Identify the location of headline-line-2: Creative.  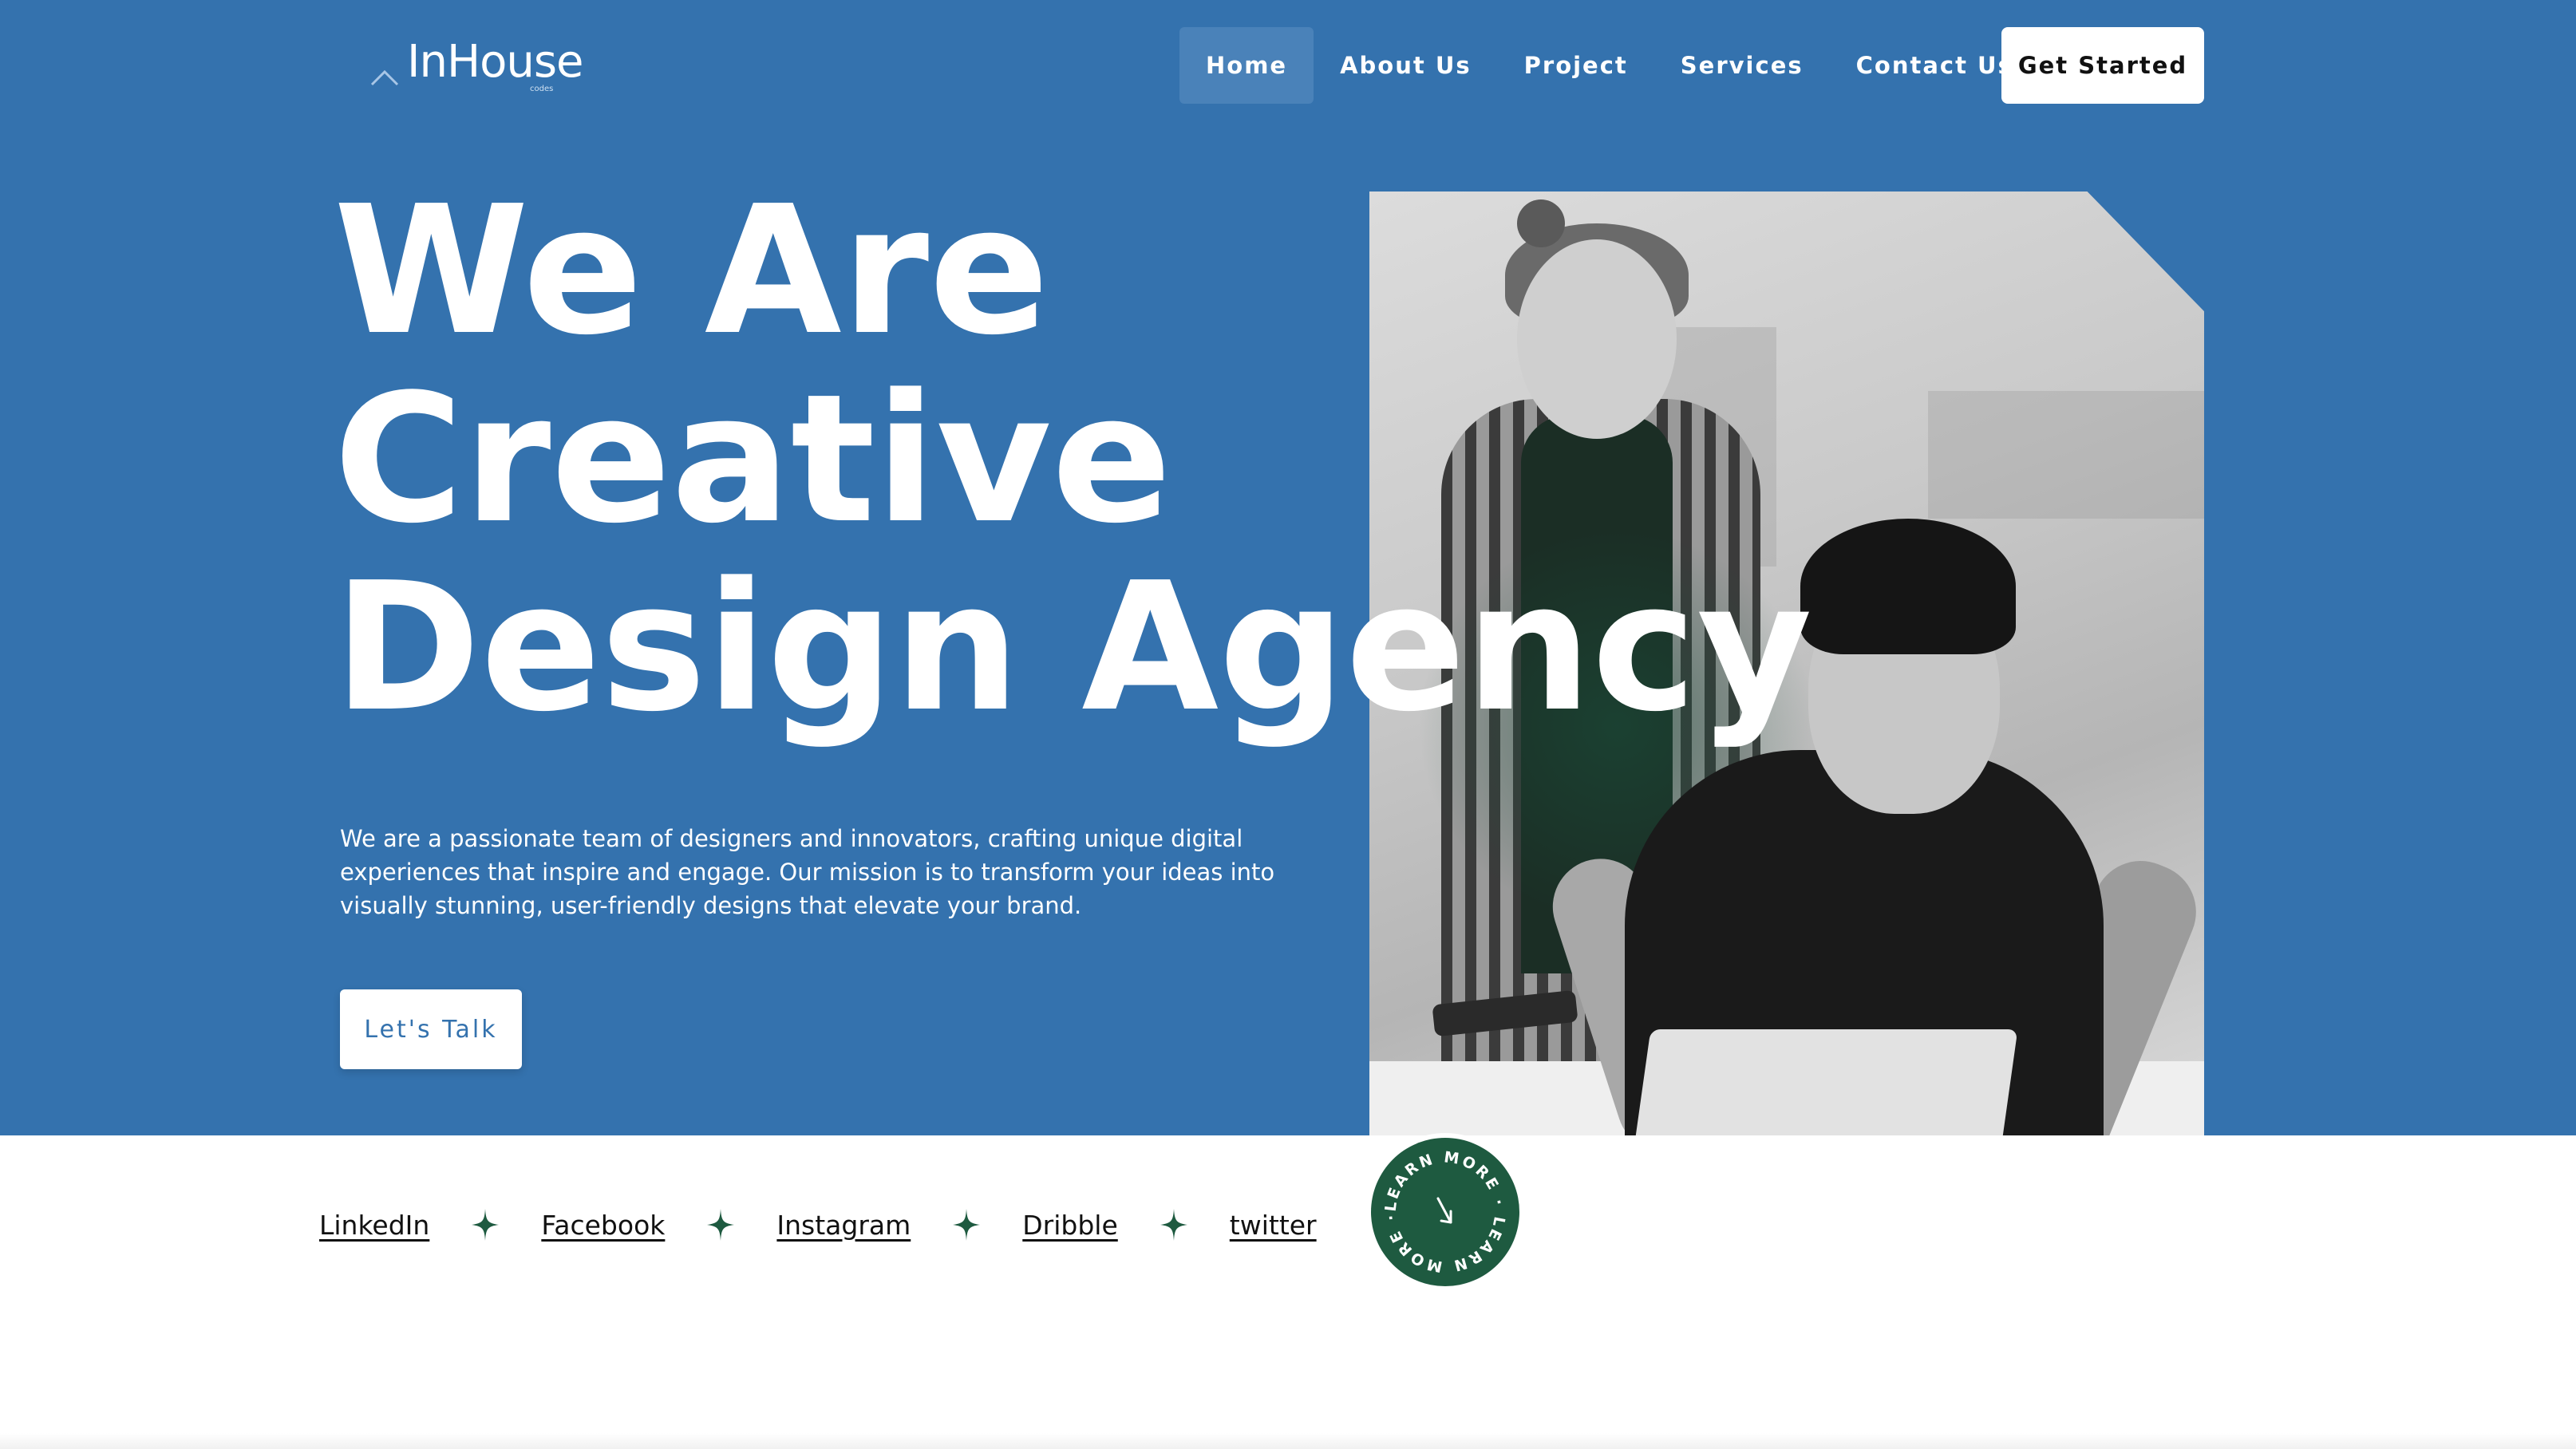
(753, 460).